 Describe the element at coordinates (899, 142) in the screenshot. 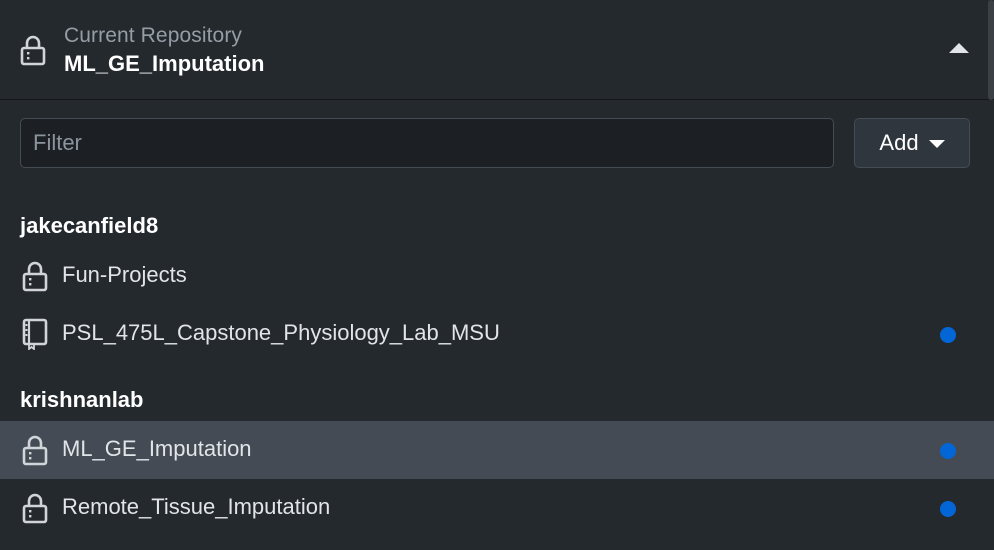

I see `add-button-label: Add` at that location.